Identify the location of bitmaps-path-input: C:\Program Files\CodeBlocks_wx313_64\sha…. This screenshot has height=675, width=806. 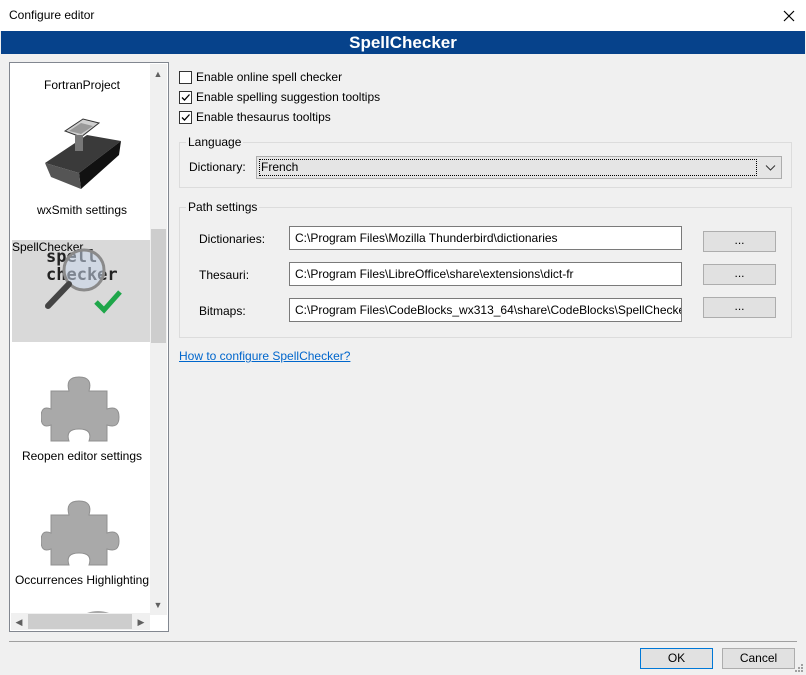
(485, 310).